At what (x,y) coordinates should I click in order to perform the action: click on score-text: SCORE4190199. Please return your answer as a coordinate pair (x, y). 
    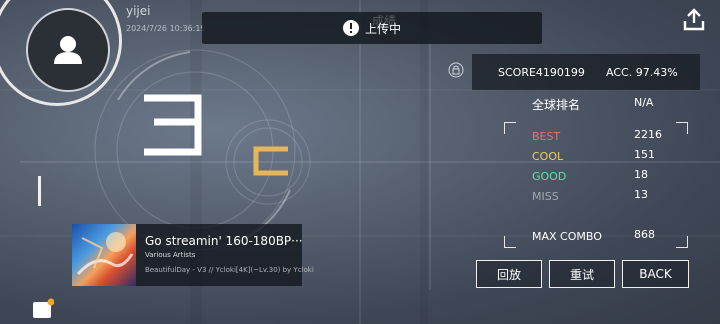
    Looking at the image, I should click on (541, 72).